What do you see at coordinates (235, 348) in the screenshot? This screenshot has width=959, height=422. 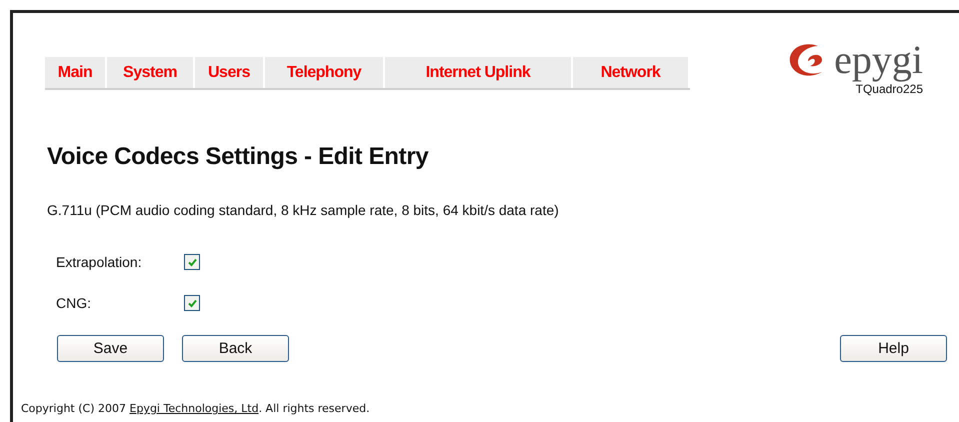 I see `form-button: Back` at bounding box center [235, 348].